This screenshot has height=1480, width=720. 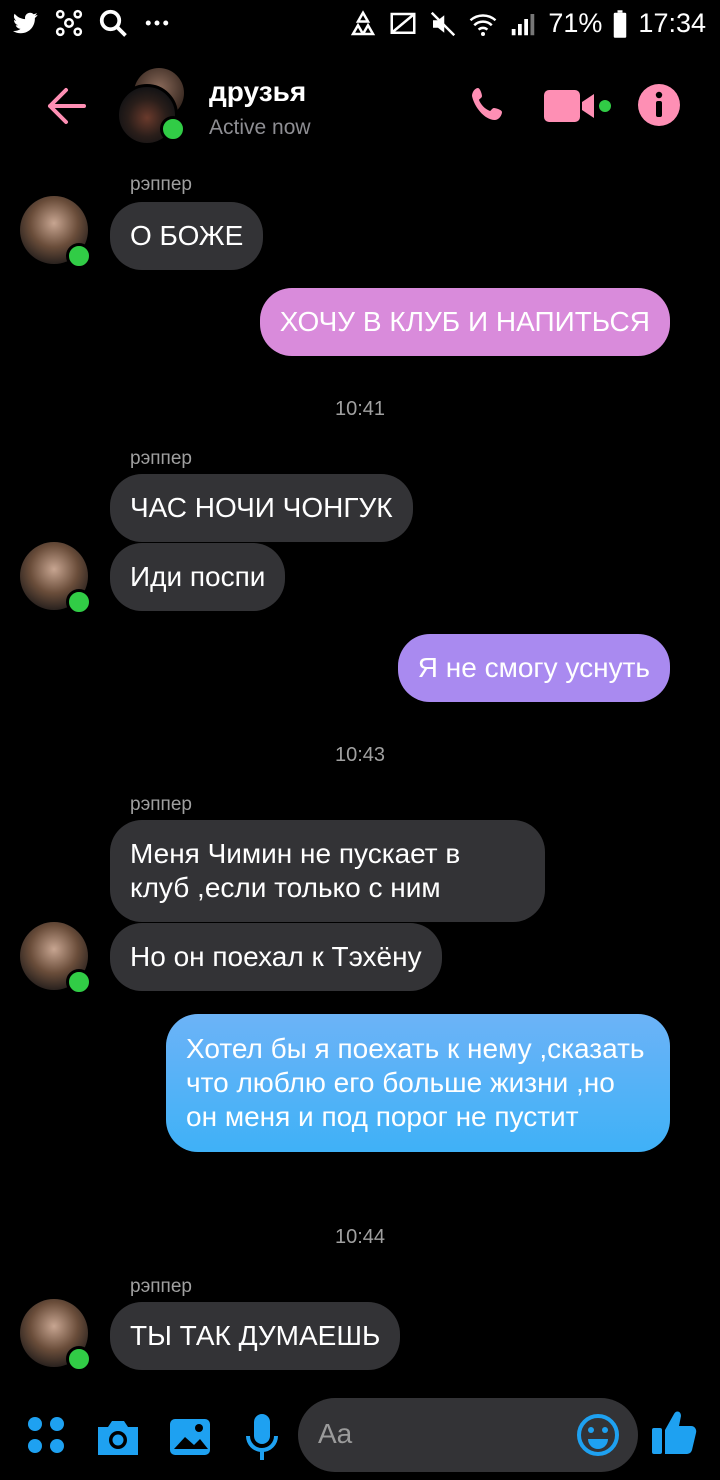 I want to click on status-left-icons, so click(x=91, y=23).